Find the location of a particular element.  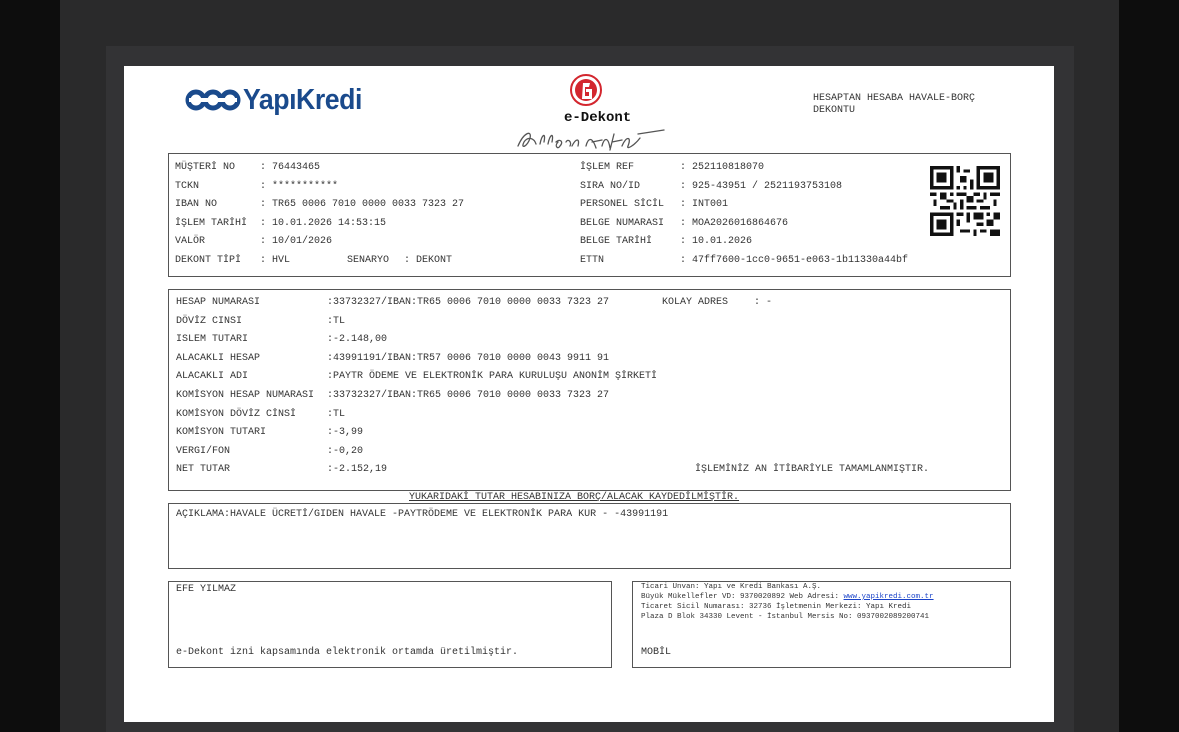

alacakli-hesap-label: ALACAKLI HESAP is located at coordinates (218, 358).